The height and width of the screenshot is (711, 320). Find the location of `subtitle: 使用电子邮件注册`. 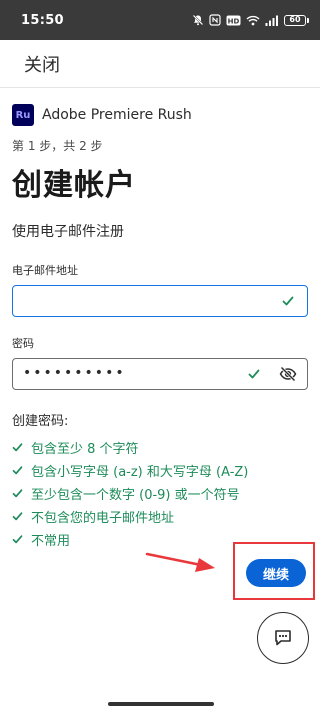

subtitle: 使用电子邮件注册 is located at coordinates (68, 232).